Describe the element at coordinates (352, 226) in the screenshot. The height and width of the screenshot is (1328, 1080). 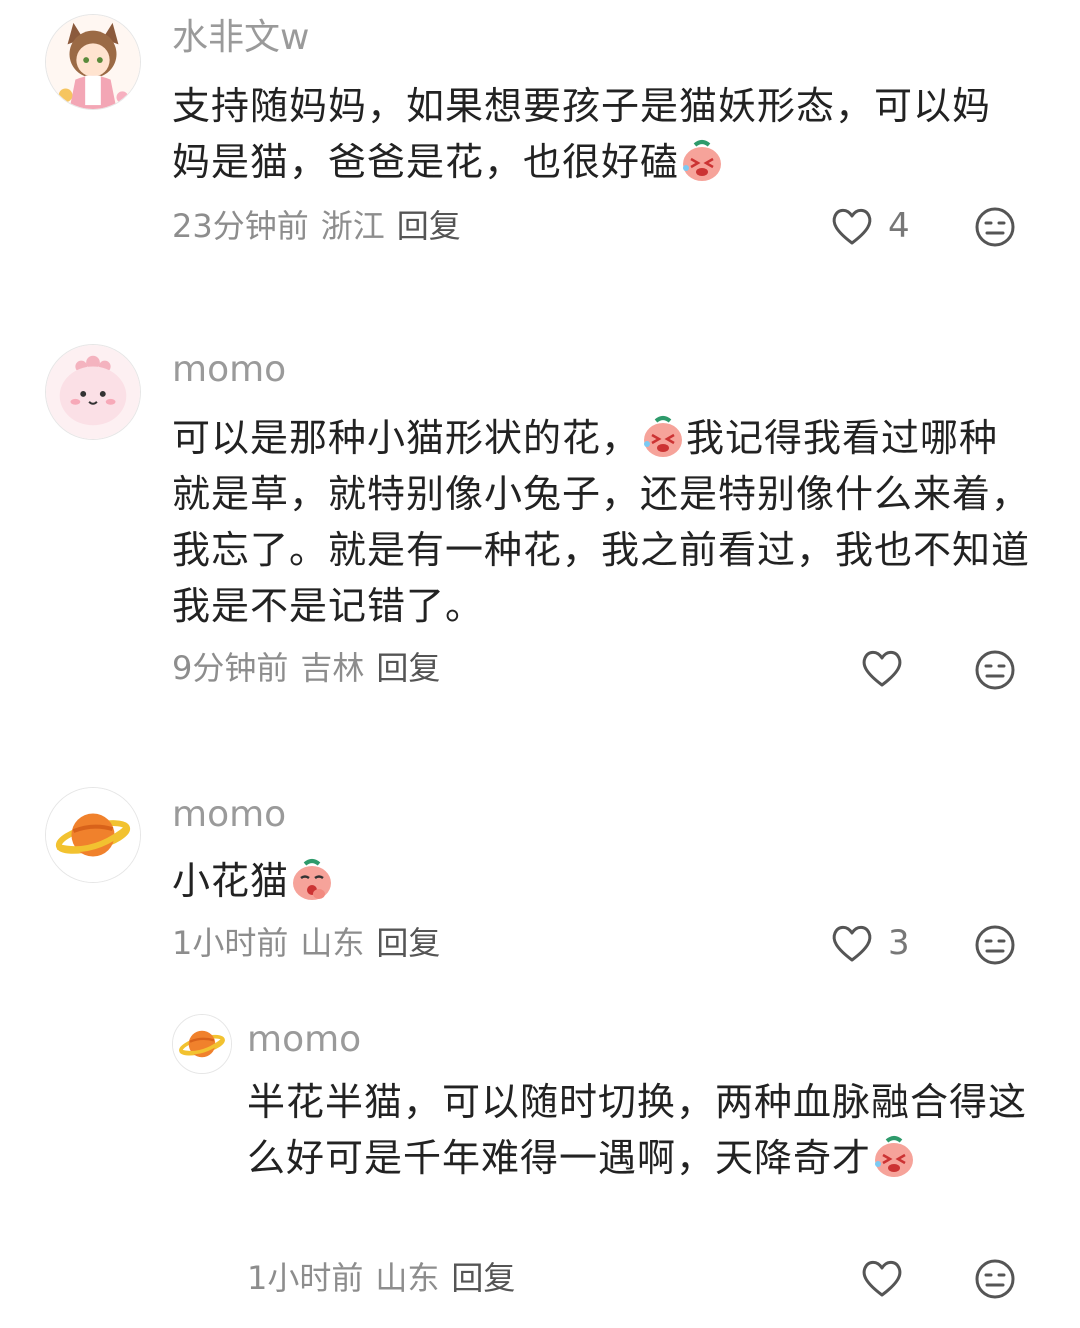
I see `location: 浙江` at that location.